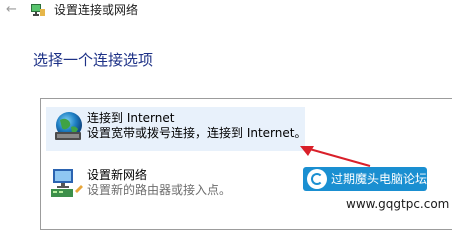 This screenshot has height=240, width=452. Describe the element at coordinates (131, 118) in the screenshot. I see `option-title: 连接到 Internet` at that location.